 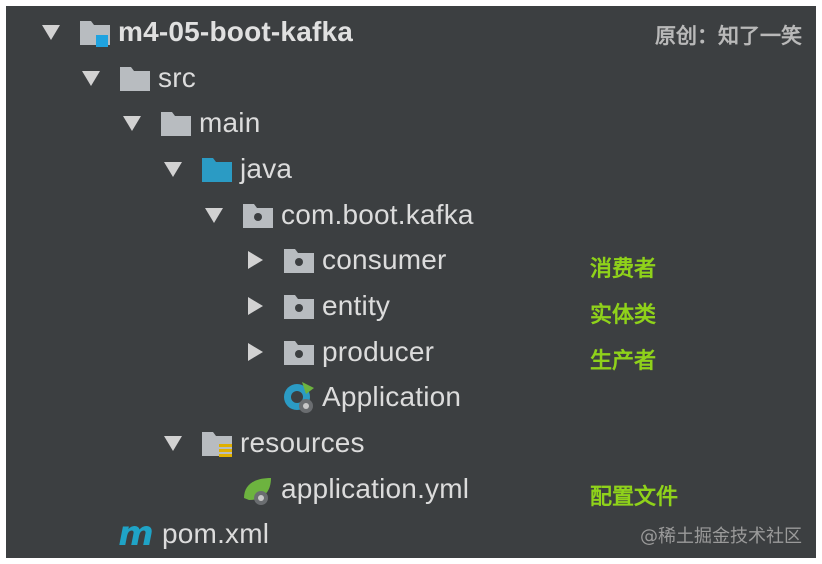 What do you see at coordinates (524, 260) in the screenshot?
I see `tree-item-consumer: consumer` at bounding box center [524, 260].